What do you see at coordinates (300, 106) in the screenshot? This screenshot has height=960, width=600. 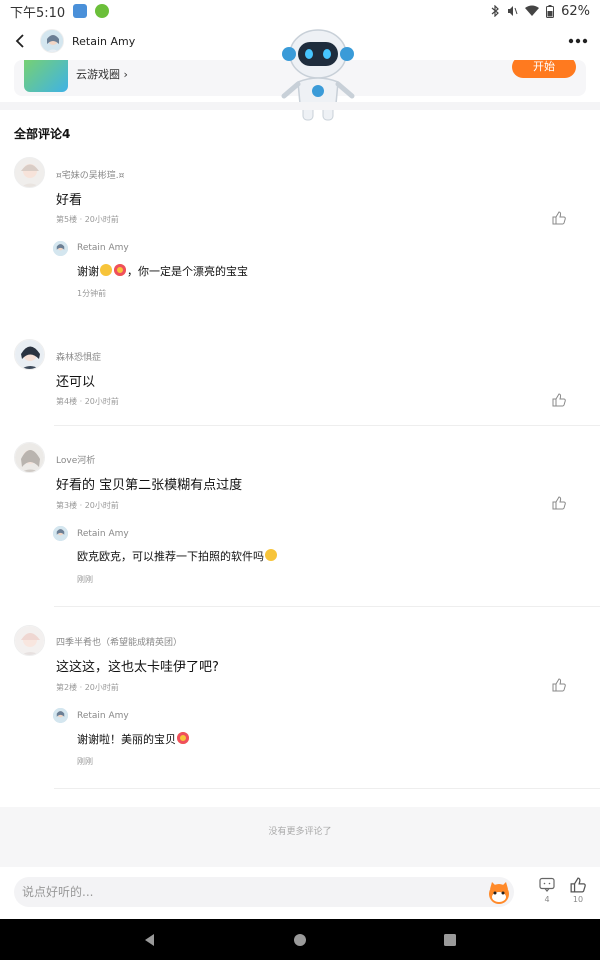 I see `section-separator` at bounding box center [300, 106].